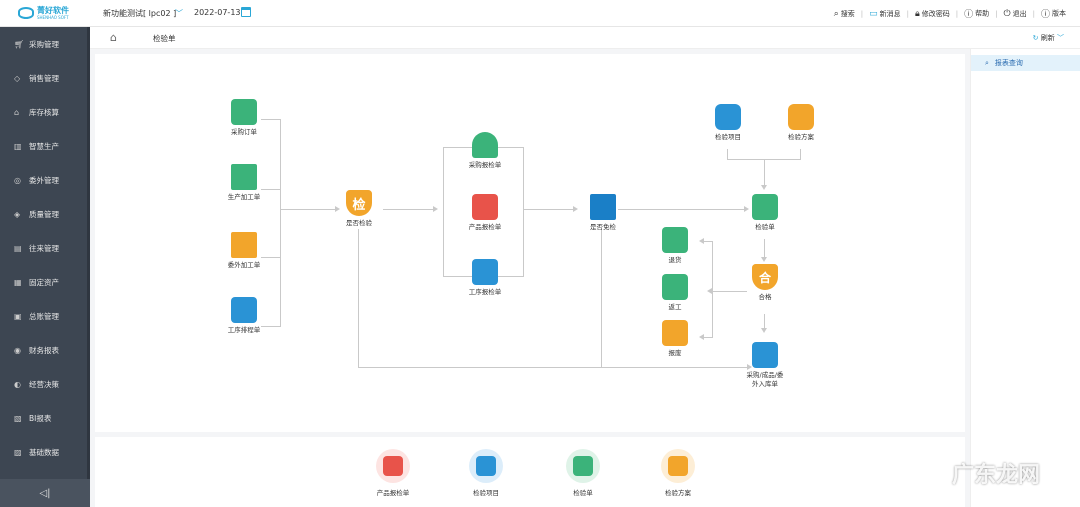 The image size is (1080, 507). I want to click on calendar-icon, so click(246, 12).